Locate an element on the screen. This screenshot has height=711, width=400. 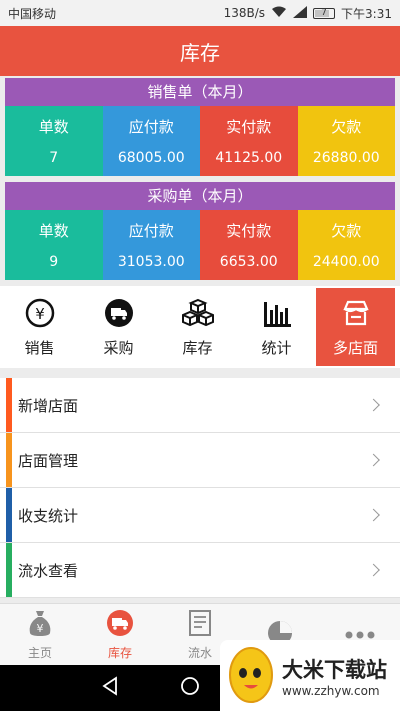
nav-label: 统计 is located at coordinates (276, 347).